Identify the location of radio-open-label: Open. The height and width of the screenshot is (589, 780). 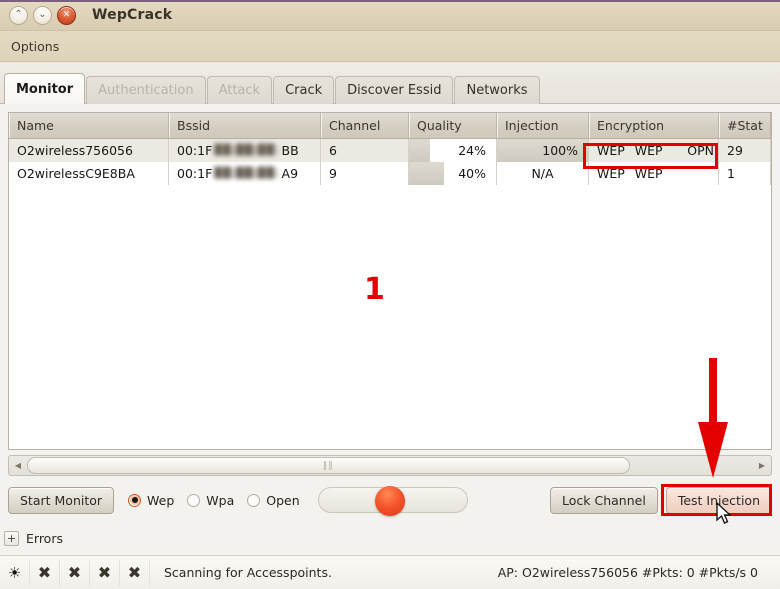
(283, 500).